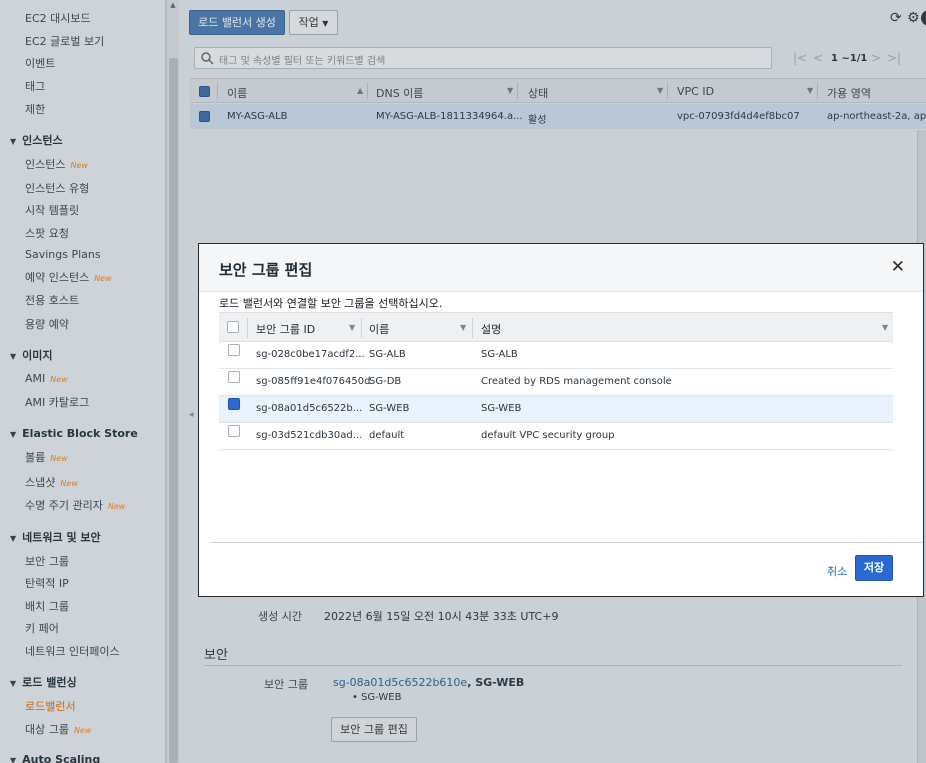  I want to click on sidebar-item-volumes: 볼륨 New, so click(46, 457).